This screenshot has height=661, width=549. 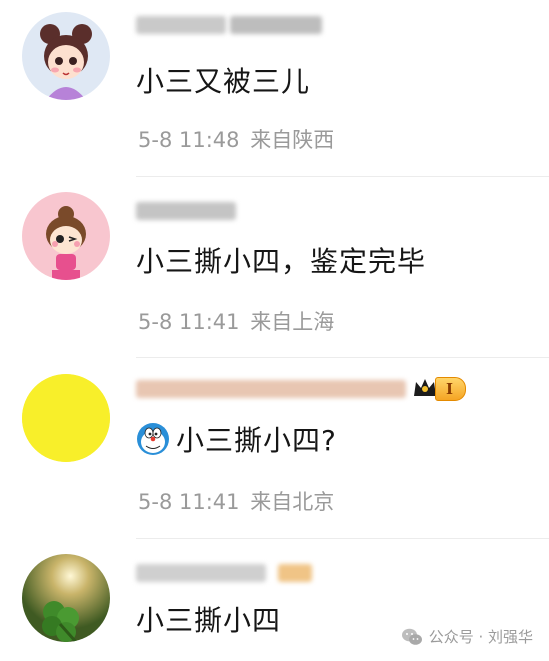 What do you see at coordinates (209, 140) in the screenshot?
I see `comment-time: 11:48` at bounding box center [209, 140].